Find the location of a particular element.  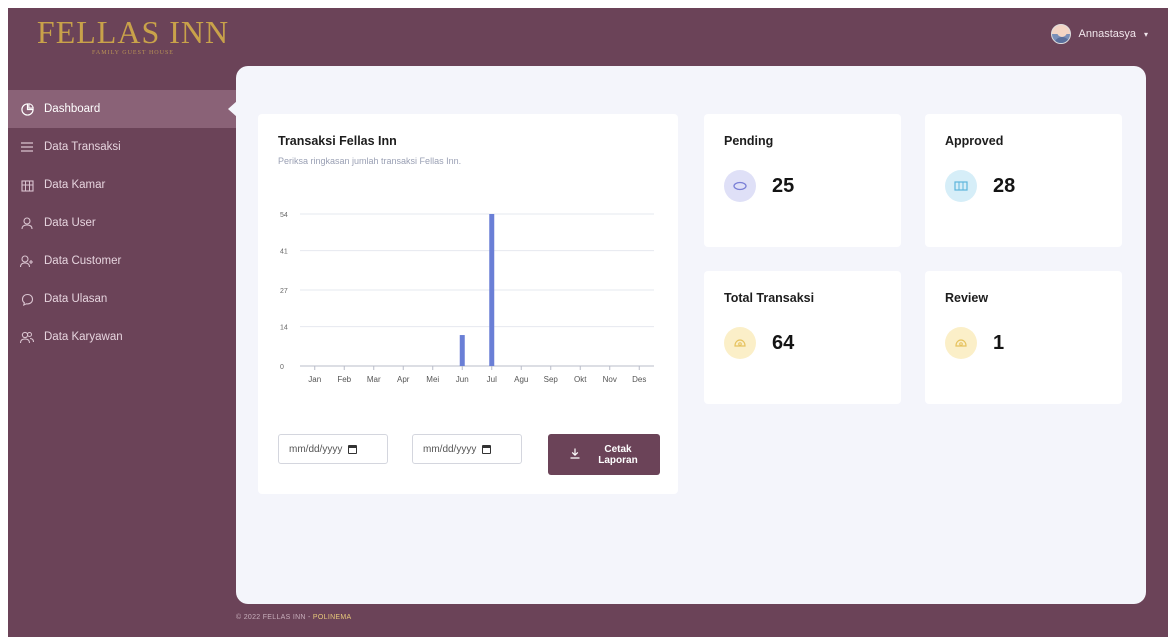

chart-x-tick-label: Mar is located at coordinates (374, 379).